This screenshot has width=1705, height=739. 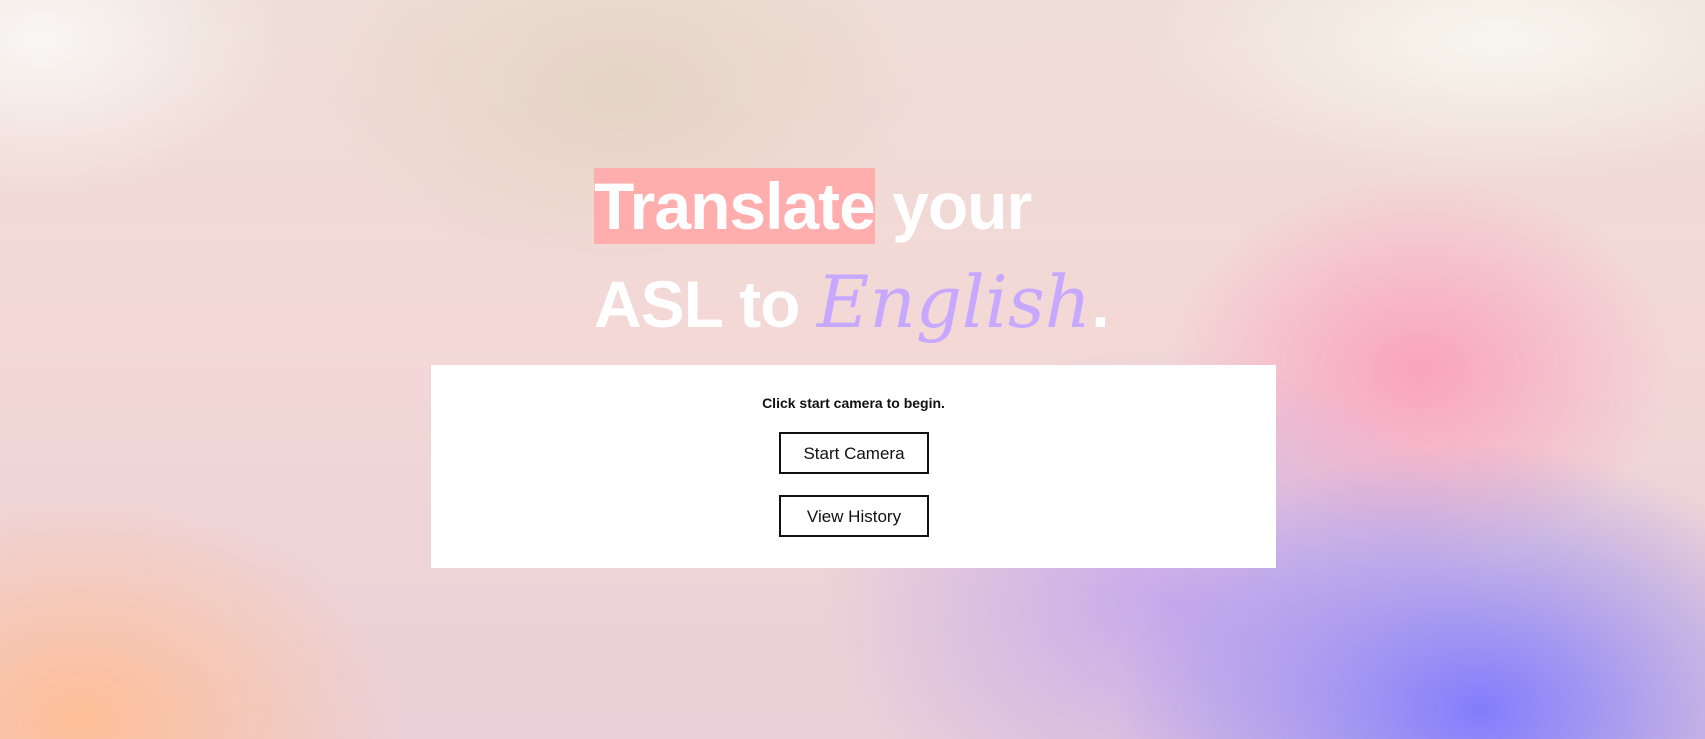 What do you see at coordinates (705, 304) in the screenshot?
I see `headline-line-2-prefix: ASL to` at bounding box center [705, 304].